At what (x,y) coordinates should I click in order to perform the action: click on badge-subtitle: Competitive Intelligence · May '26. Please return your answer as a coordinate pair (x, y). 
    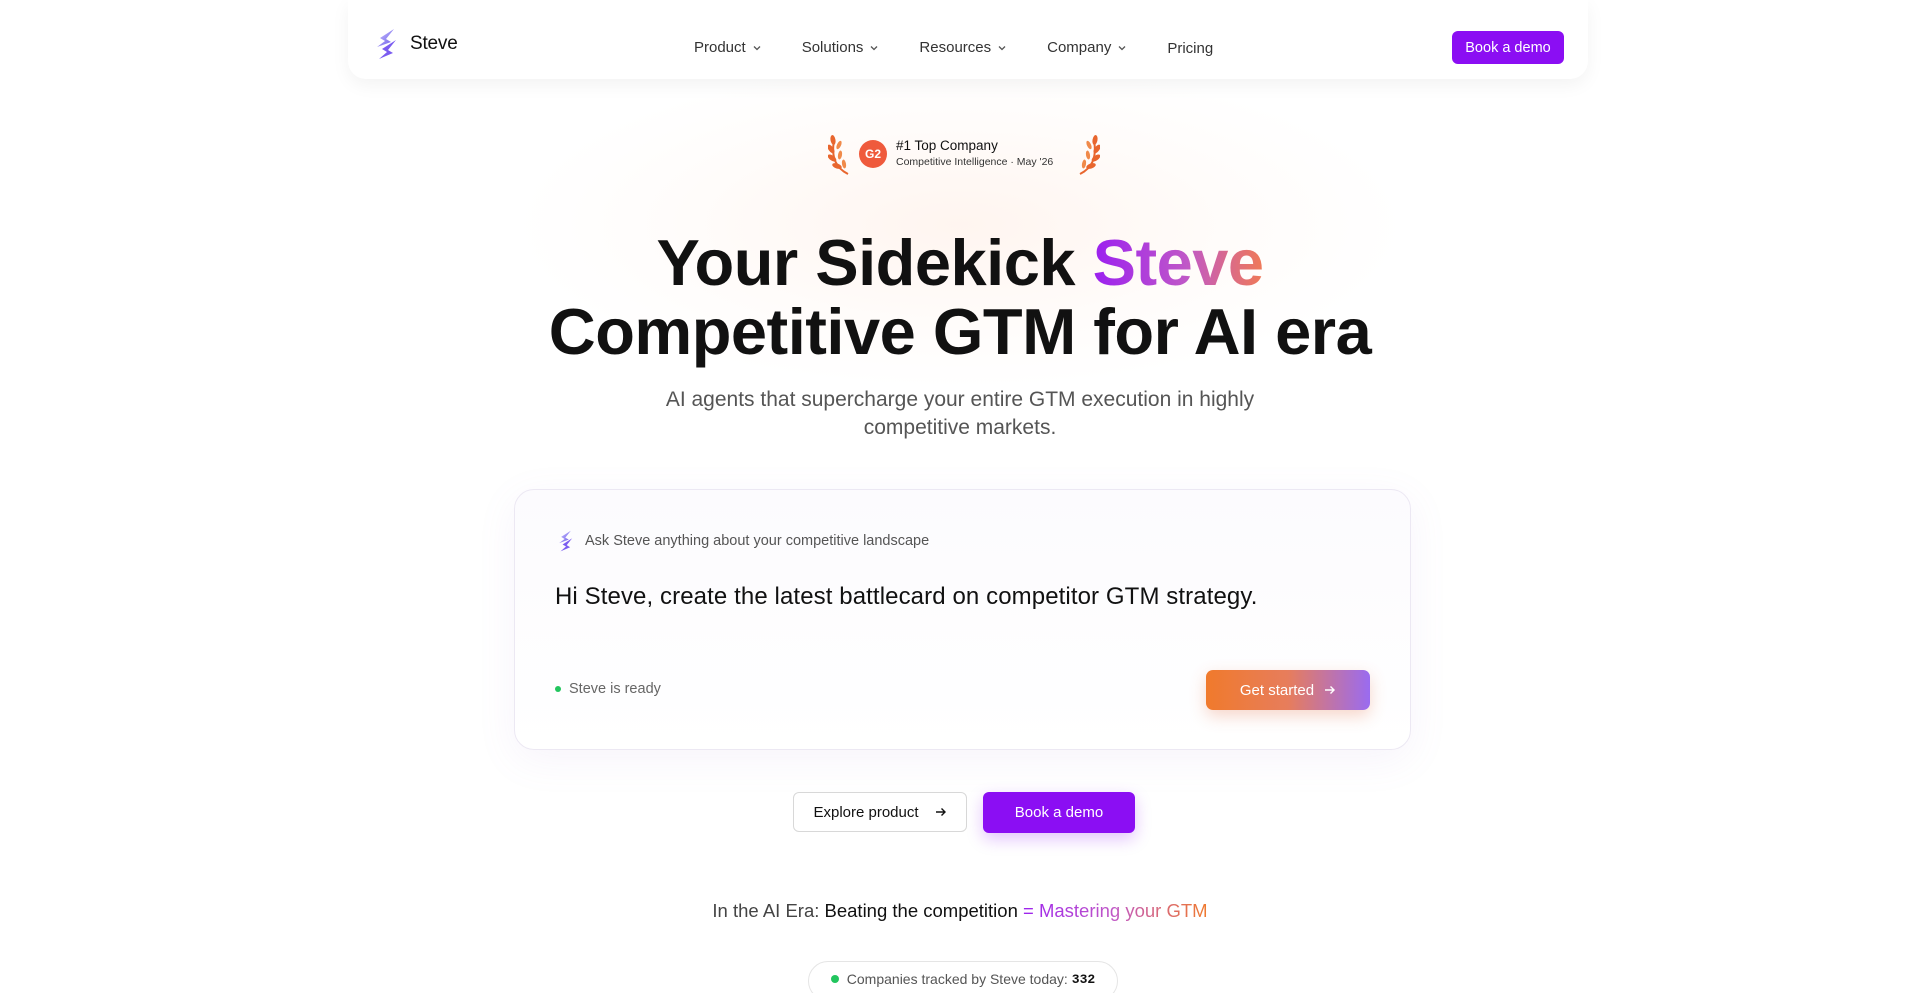
    Looking at the image, I should click on (975, 162).